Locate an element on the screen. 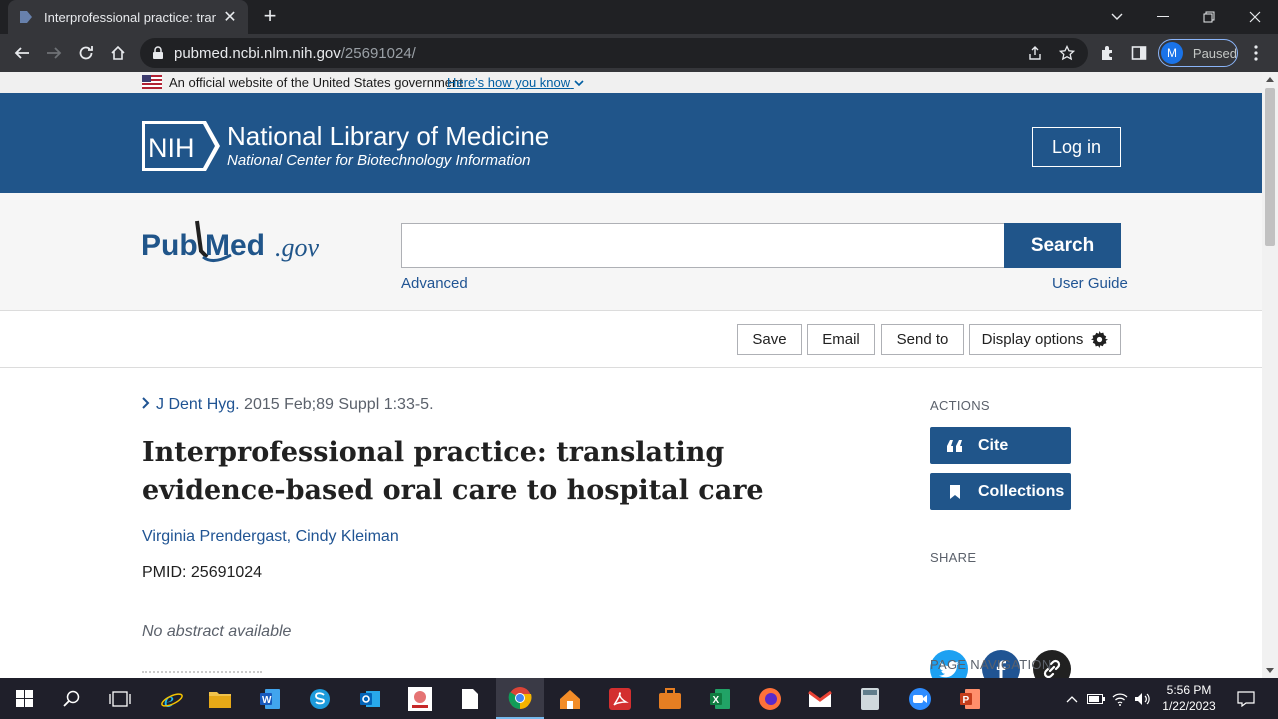  powerpoint-icon: P is located at coordinates (970, 698).